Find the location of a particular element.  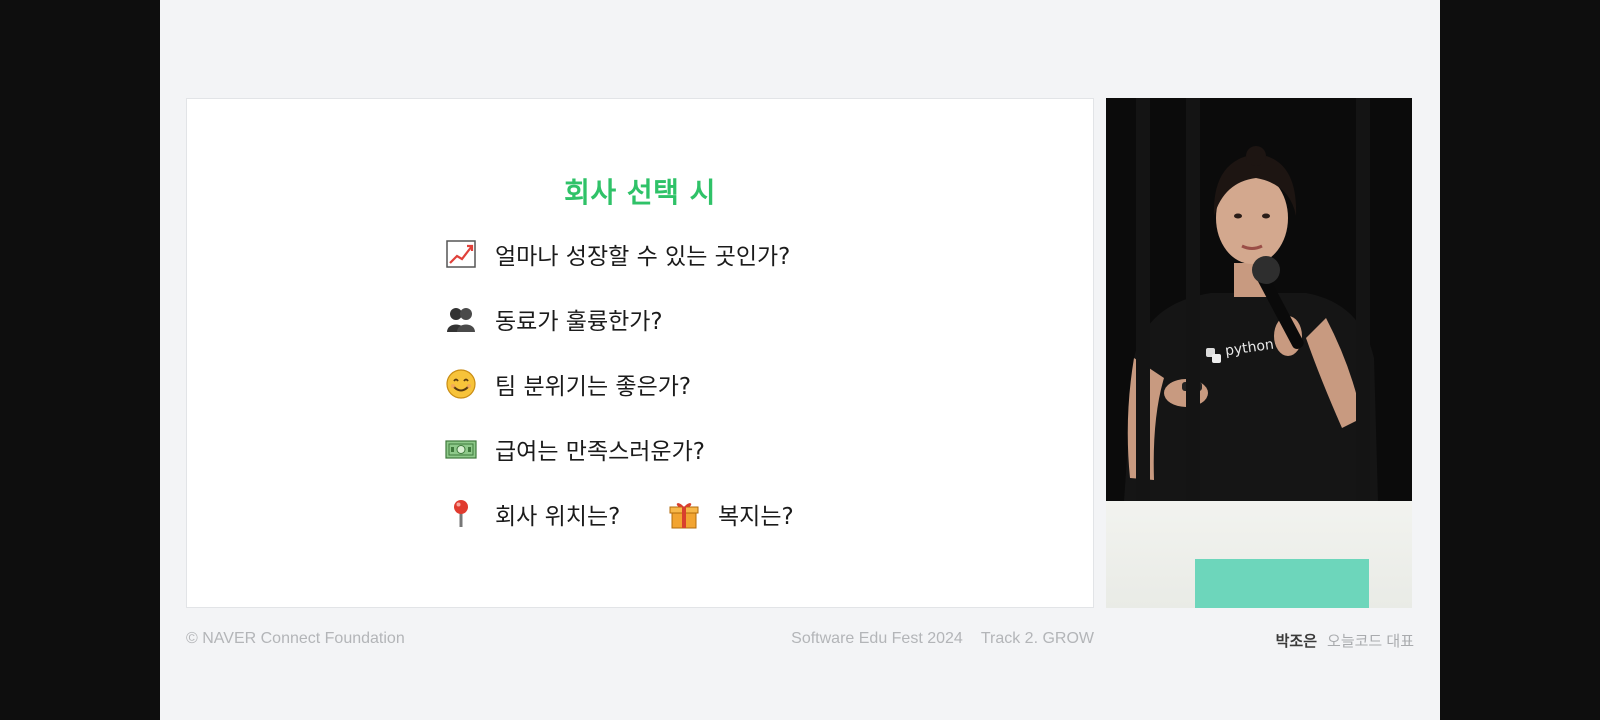

event-info: Software Edu Fest 2024 Track 2. GROW is located at coordinates (942, 639).